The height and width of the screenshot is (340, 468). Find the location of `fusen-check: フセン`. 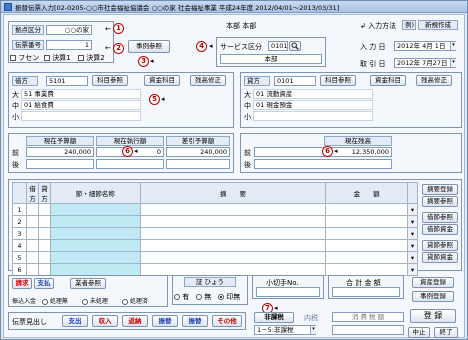

fusen-check: フセン is located at coordinates (24, 58).